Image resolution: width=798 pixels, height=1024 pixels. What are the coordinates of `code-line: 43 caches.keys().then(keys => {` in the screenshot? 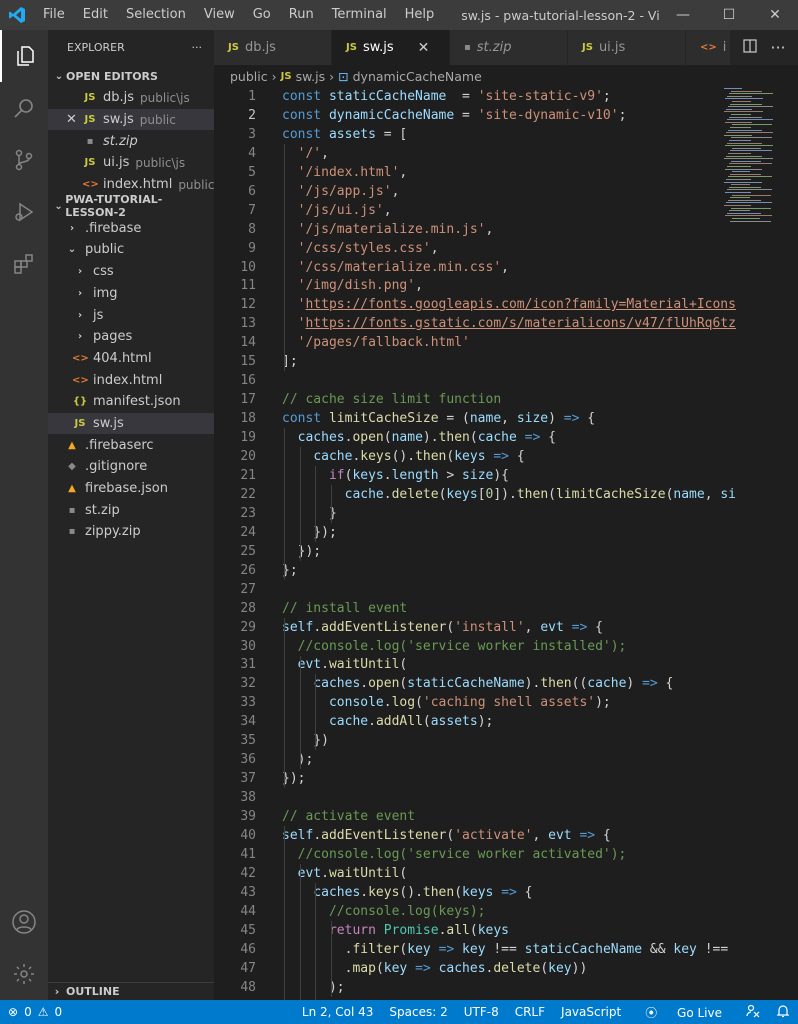 It's located at (506, 892).